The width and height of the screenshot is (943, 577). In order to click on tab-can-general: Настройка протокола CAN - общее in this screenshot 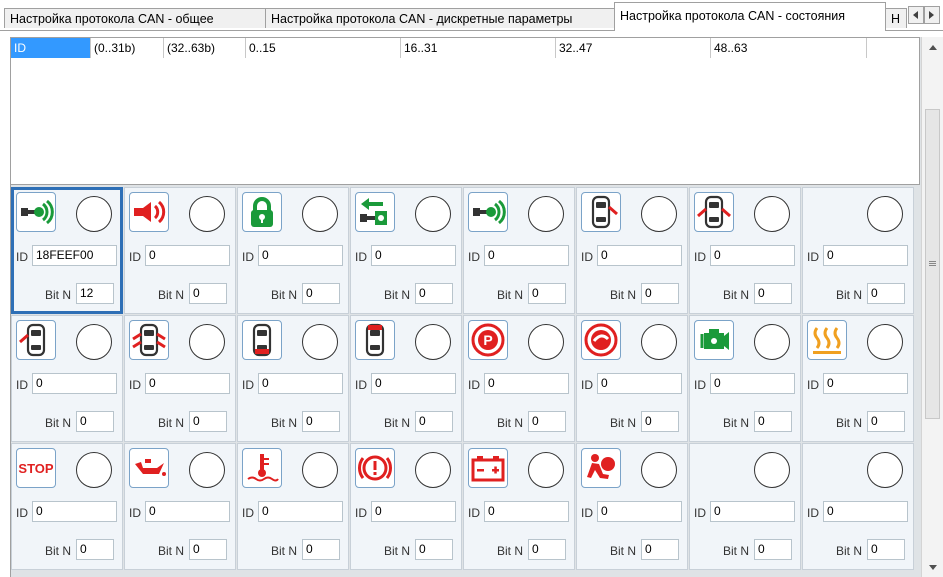, I will do `click(135, 18)`.